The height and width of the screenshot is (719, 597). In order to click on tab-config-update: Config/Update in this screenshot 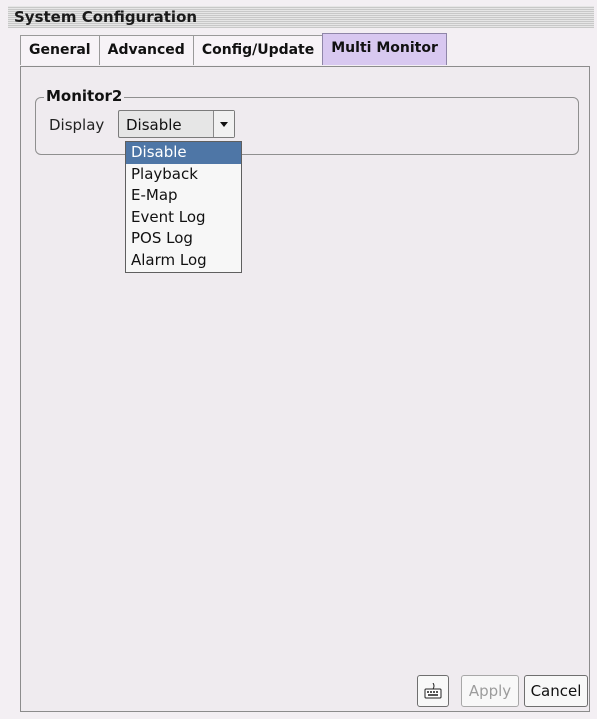, I will do `click(258, 50)`.